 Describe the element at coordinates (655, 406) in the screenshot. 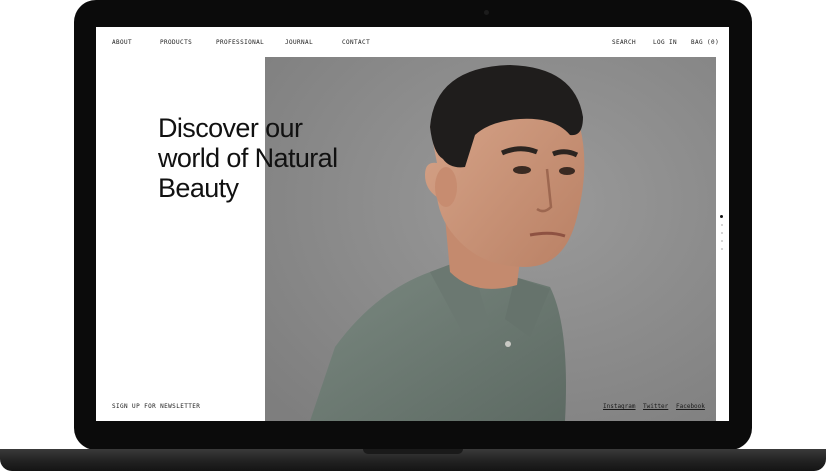

I see `twitter-link: Twitter` at that location.